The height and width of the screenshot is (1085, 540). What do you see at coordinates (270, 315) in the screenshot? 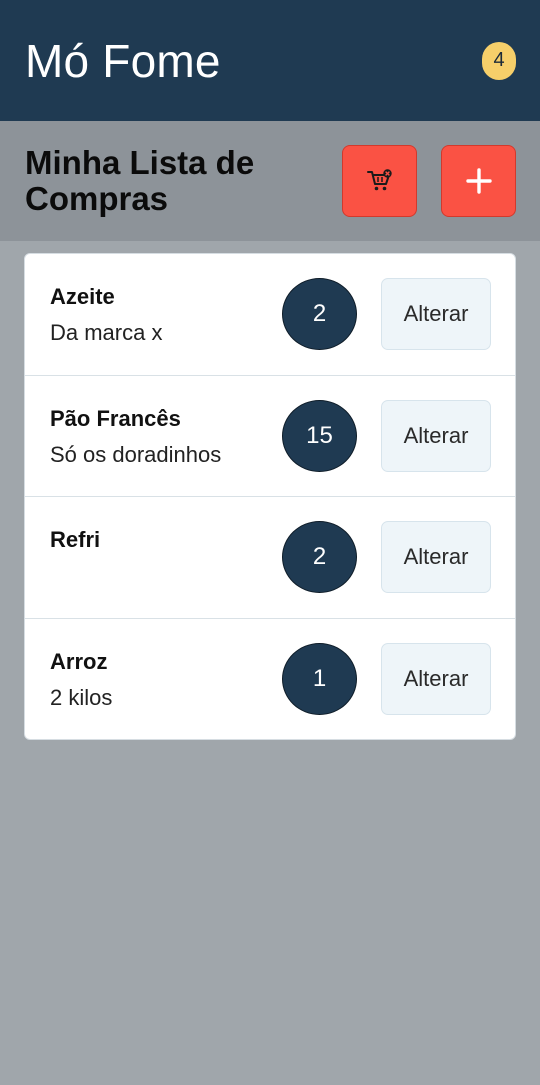
I see `list-item: Azeite Da marca x 2 Alterar` at bounding box center [270, 315].